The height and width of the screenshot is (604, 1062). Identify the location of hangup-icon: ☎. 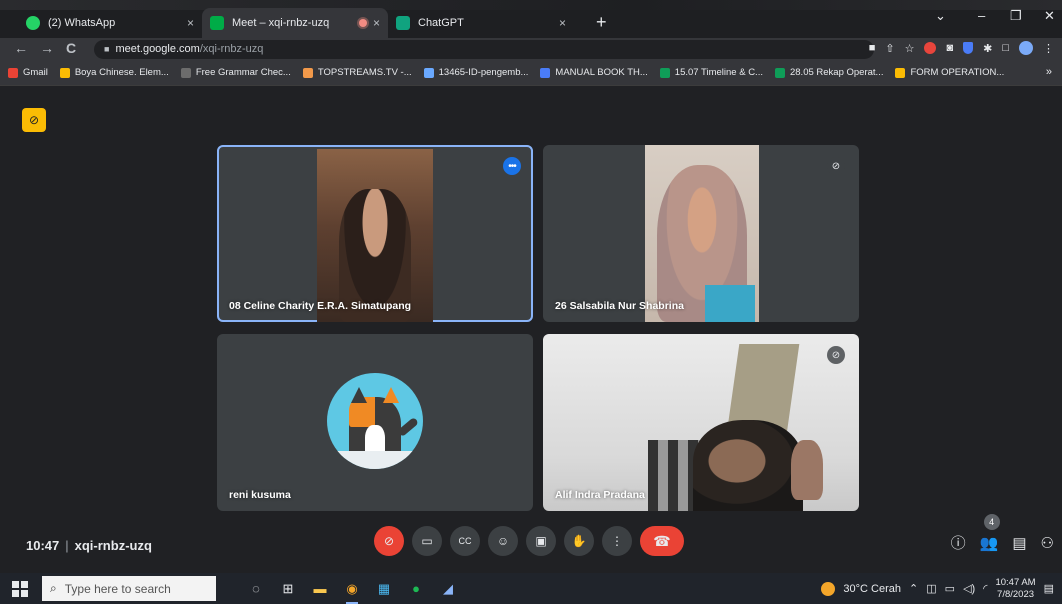
(662, 540).